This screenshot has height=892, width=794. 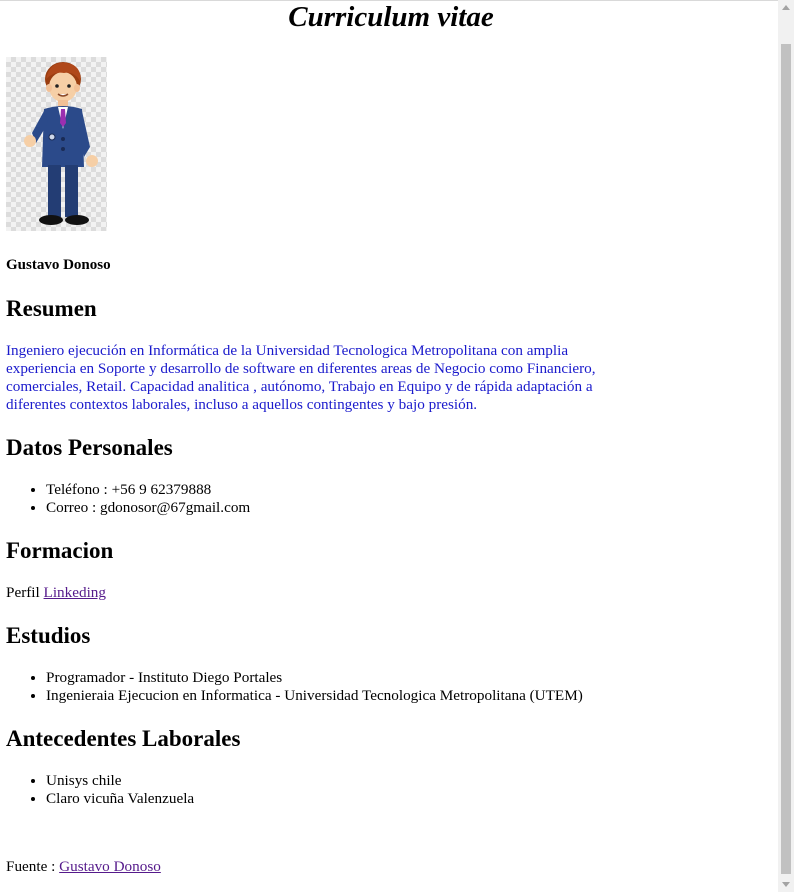 I want to click on linkedin-link: Linkeding, so click(x=75, y=592).